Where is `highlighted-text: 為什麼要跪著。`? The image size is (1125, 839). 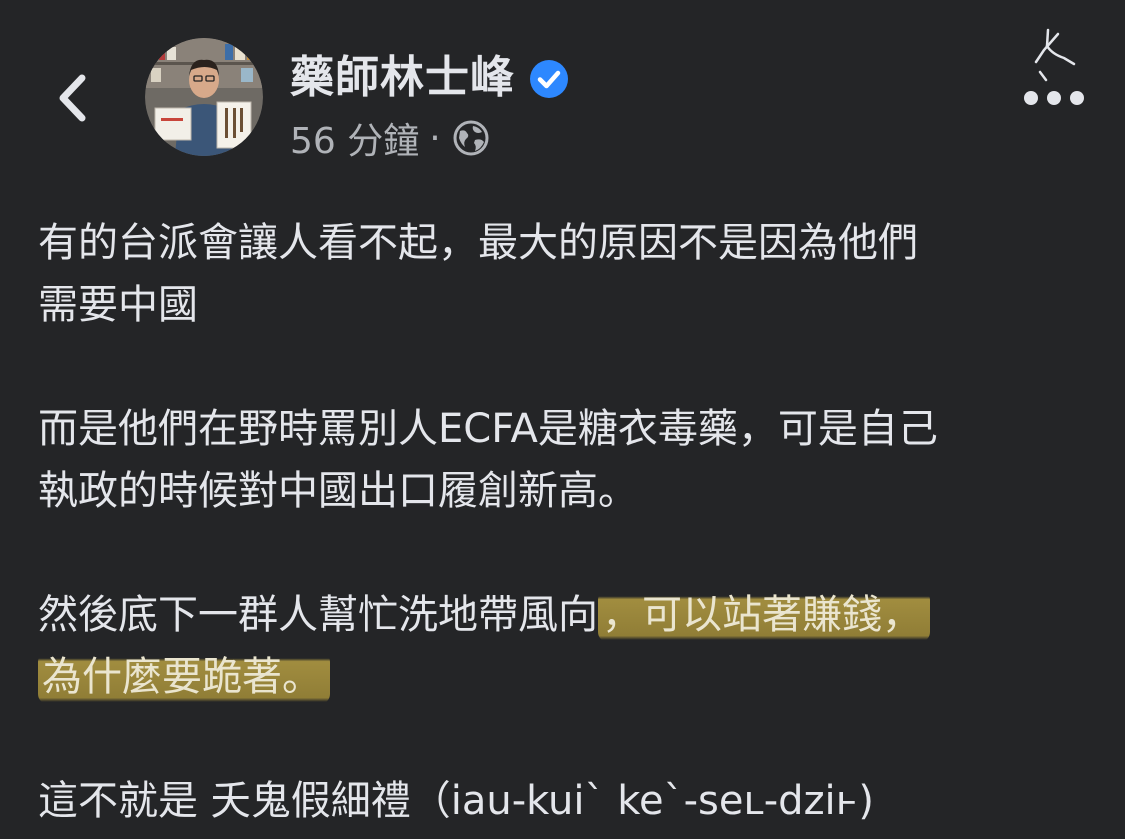 highlighted-text: 為什麼要跪著。 is located at coordinates (184, 678).